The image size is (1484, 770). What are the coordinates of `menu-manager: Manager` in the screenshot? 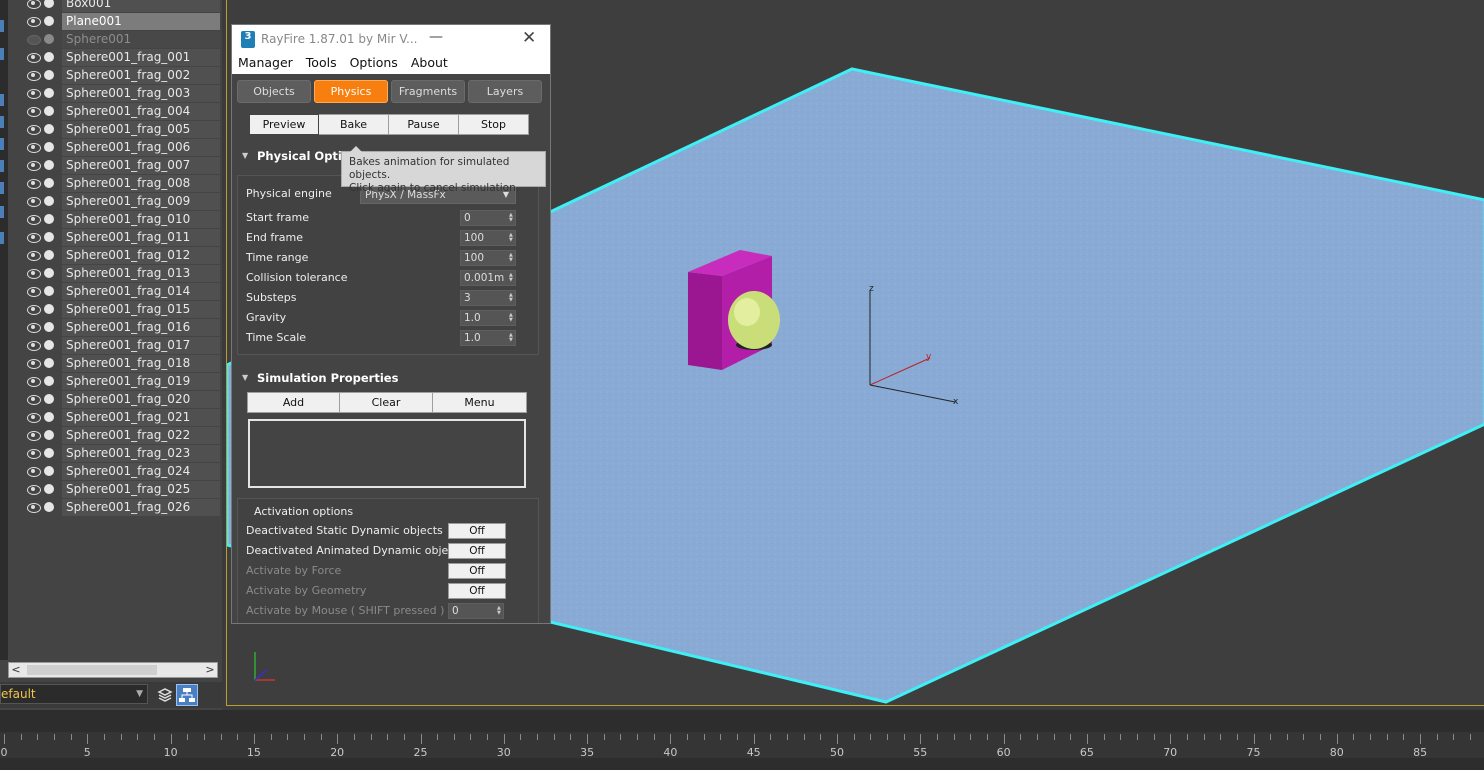 It's located at (265, 64).